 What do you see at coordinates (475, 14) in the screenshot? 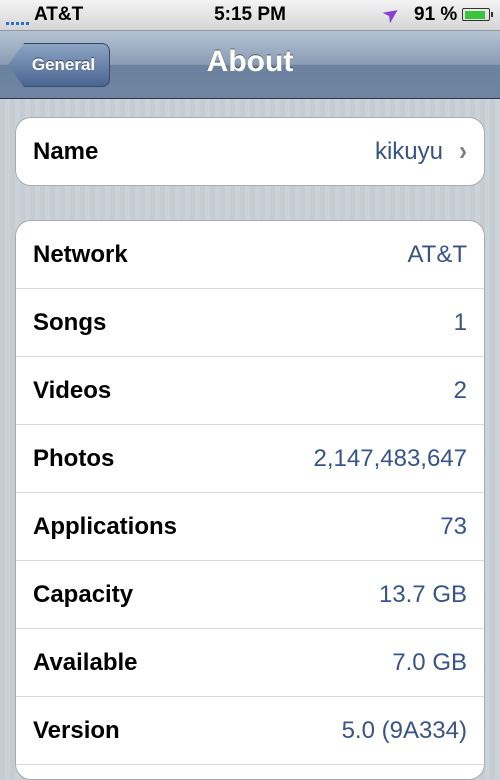
I see `battery-fill` at bounding box center [475, 14].